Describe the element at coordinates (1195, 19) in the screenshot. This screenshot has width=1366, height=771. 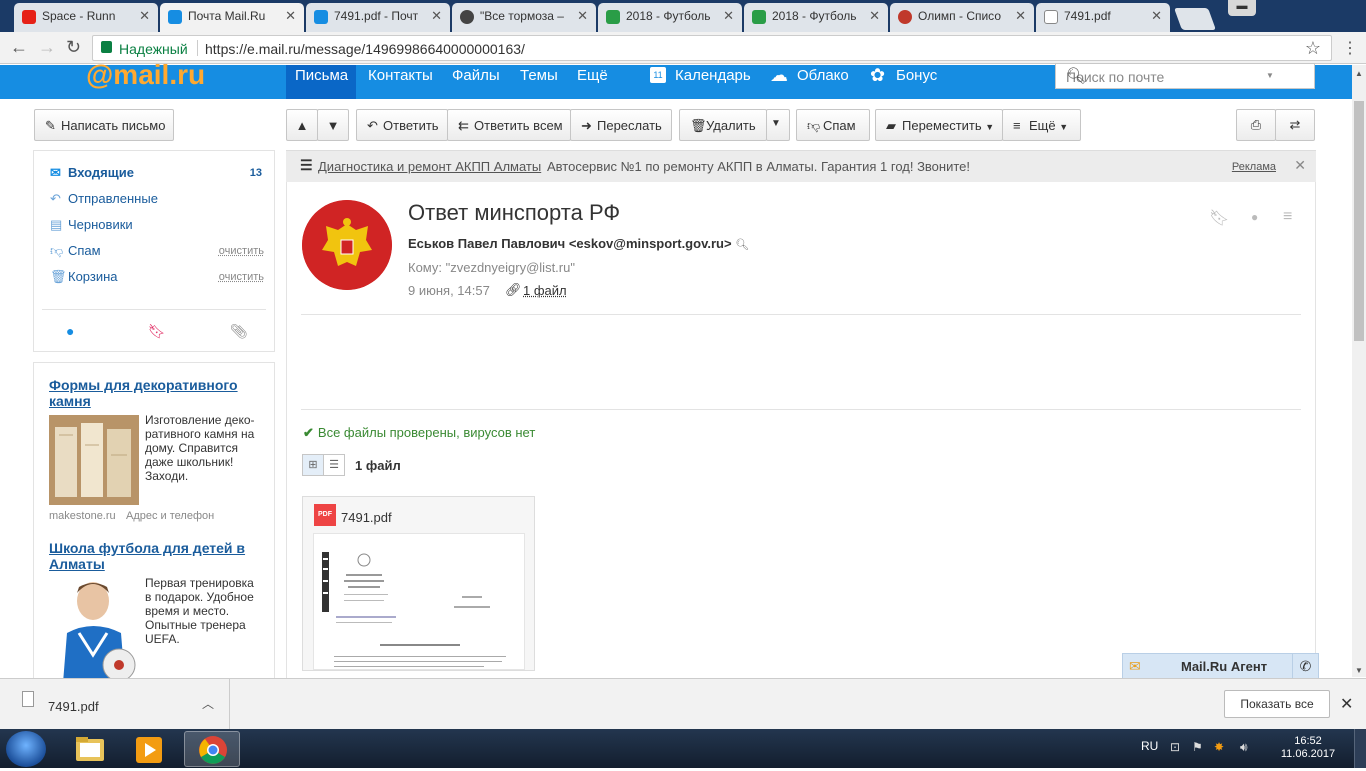
I see `new-tab-button` at that location.